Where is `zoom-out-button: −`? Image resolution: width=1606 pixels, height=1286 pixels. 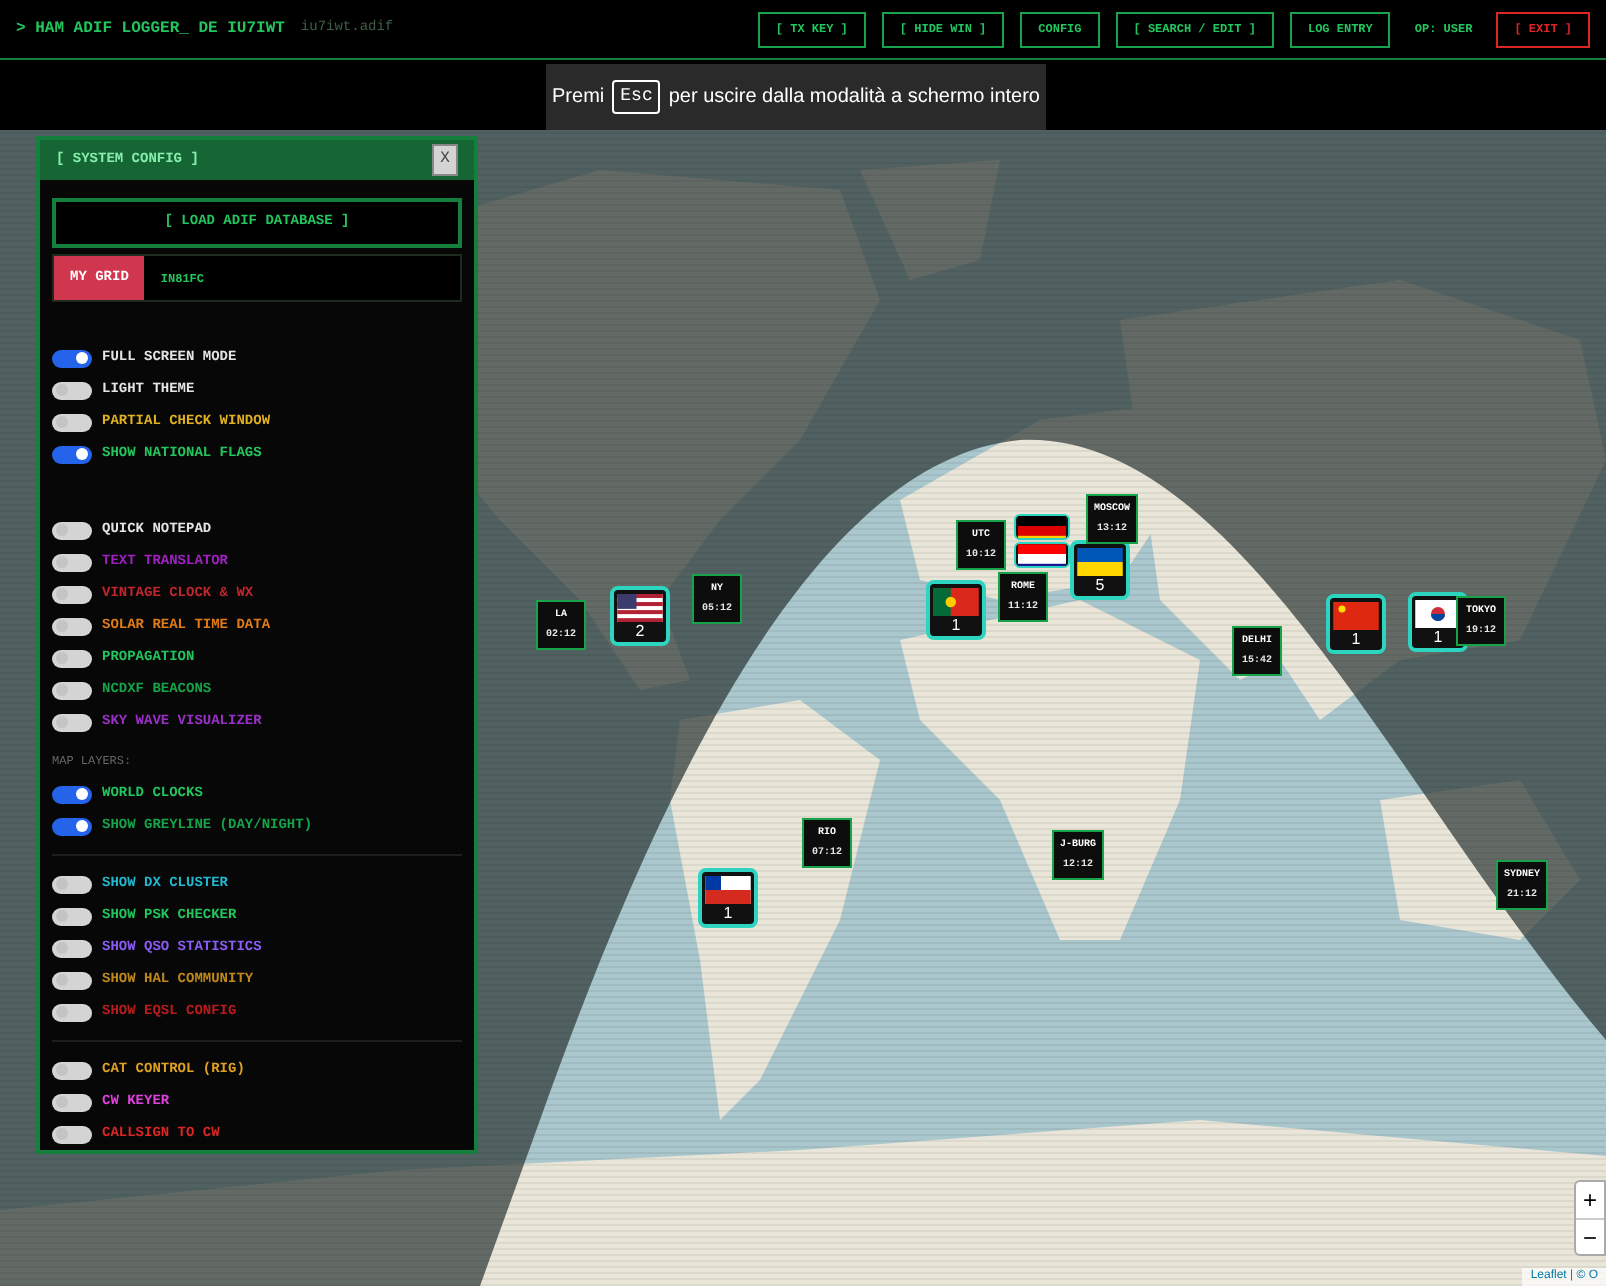 zoom-out-button: − is located at coordinates (1590, 1236).